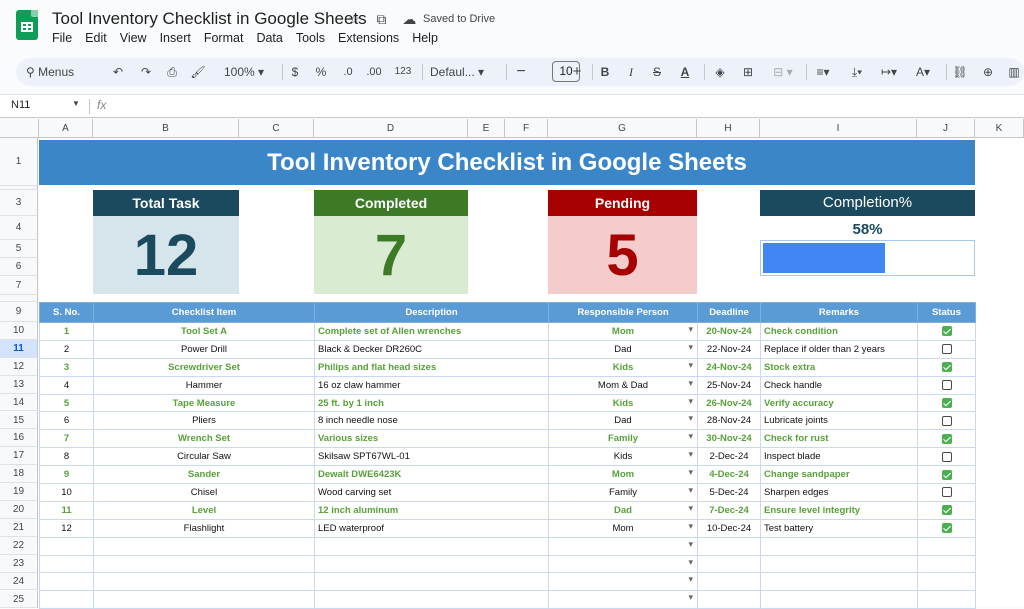  What do you see at coordinates (999, 128) in the screenshot?
I see `column-header-k: K` at bounding box center [999, 128].